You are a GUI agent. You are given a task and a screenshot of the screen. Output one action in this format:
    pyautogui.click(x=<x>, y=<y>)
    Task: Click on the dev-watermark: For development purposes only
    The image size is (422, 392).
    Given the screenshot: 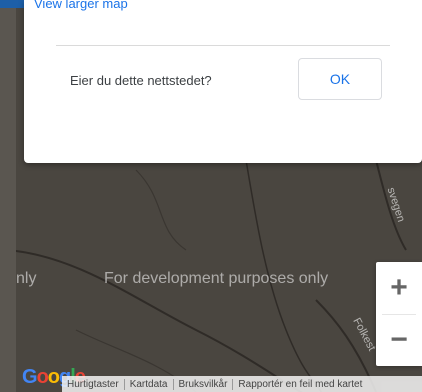 What is the action you would take?
    pyautogui.click(x=216, y=278)
    